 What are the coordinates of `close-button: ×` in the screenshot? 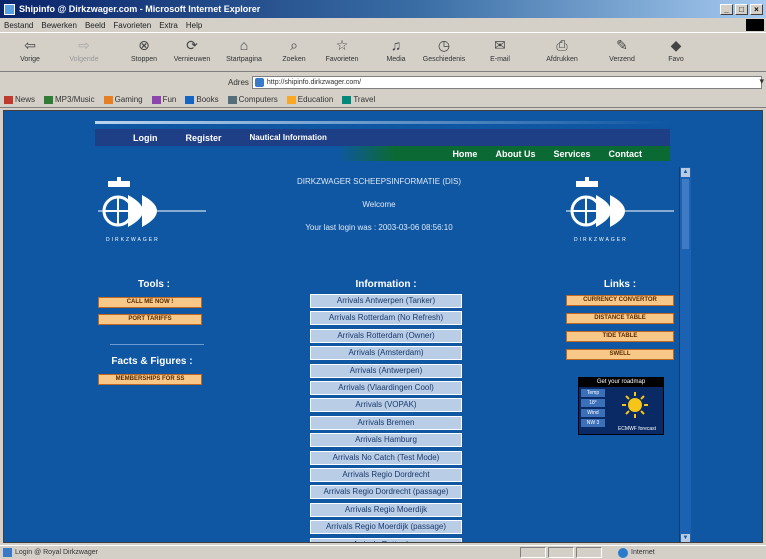 It's located at (756, 9).